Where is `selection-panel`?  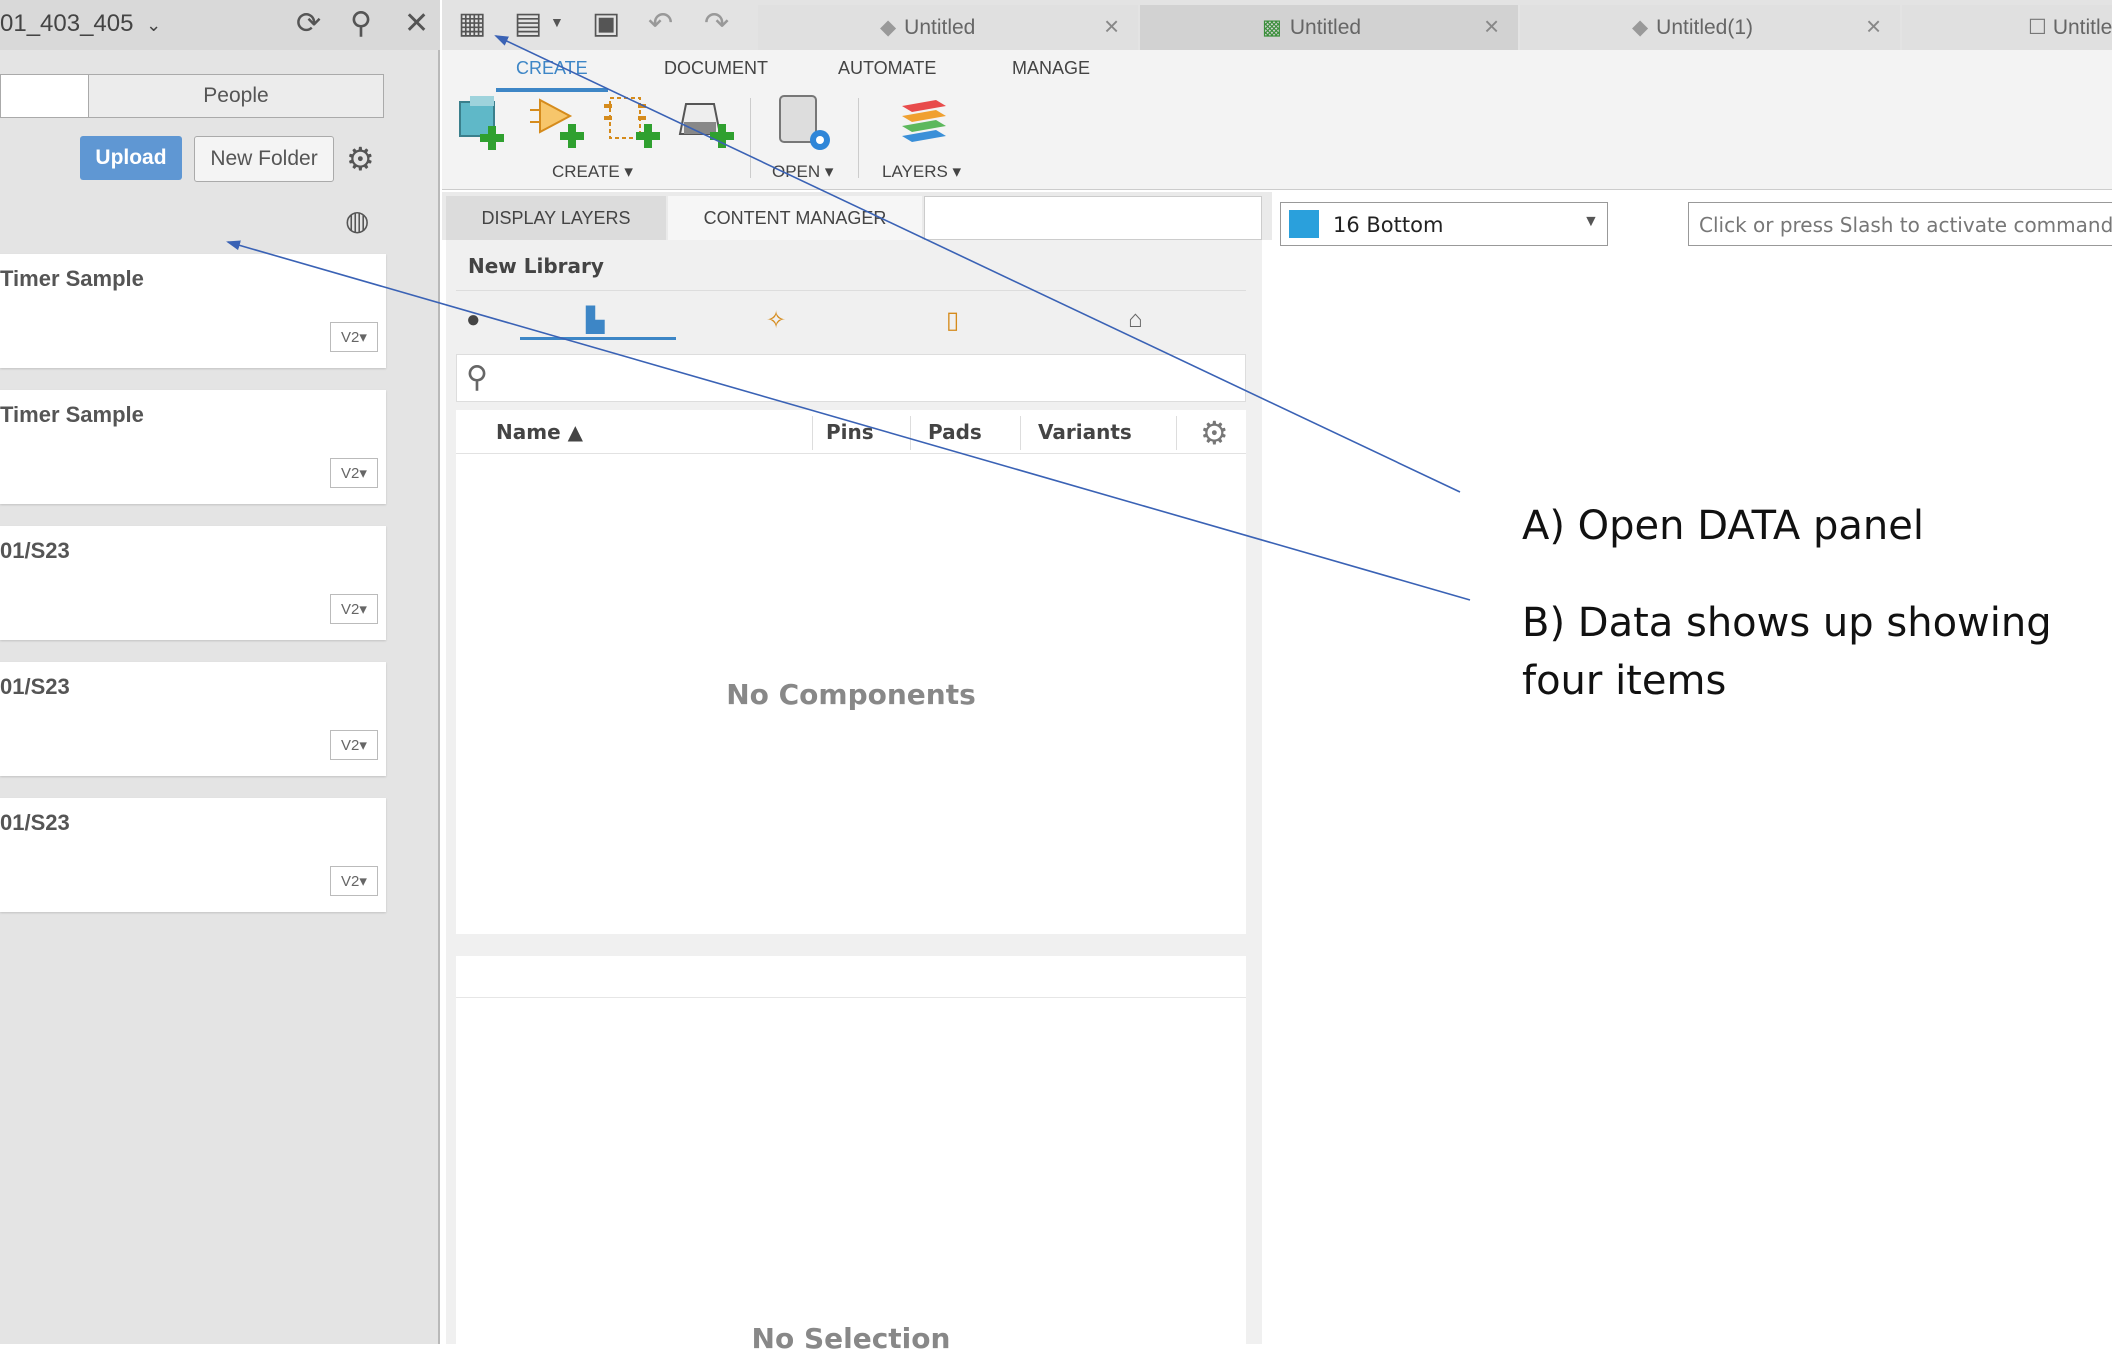
selection-panel is located at coordinates (851, 1150).